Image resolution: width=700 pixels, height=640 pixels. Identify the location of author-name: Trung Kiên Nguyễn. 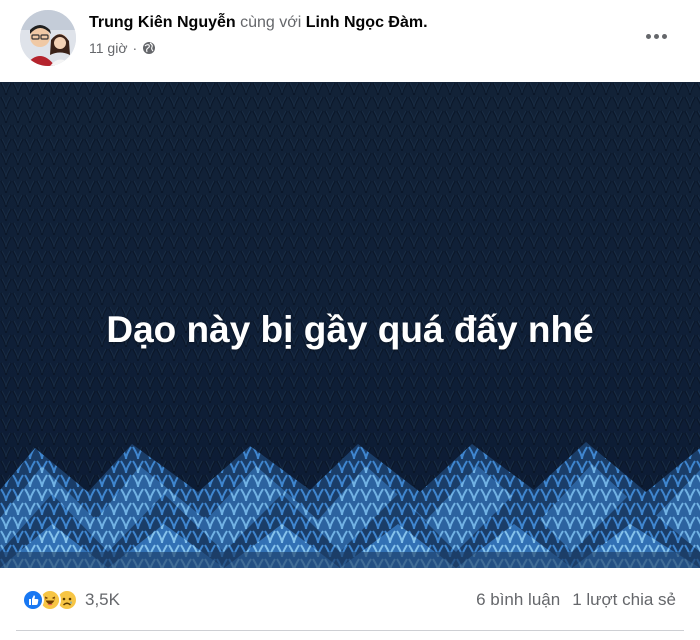
(162, 22).